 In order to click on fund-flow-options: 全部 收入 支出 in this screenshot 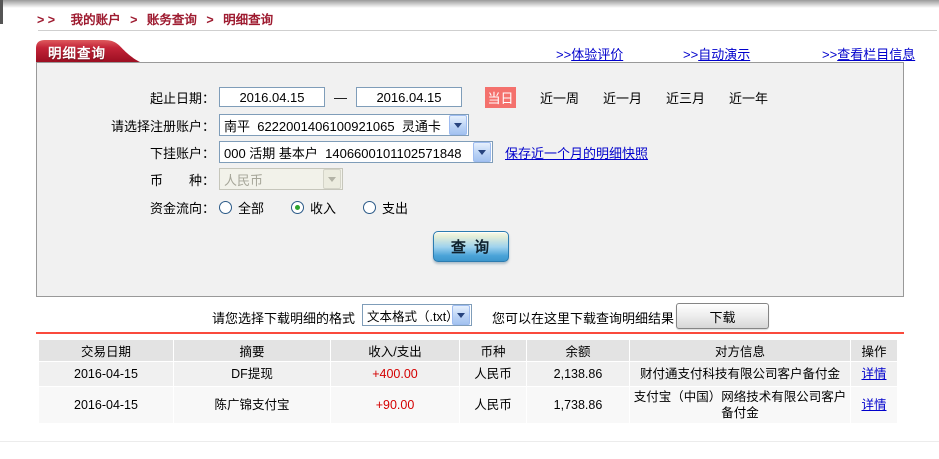, I will do `click(327, 207)`.